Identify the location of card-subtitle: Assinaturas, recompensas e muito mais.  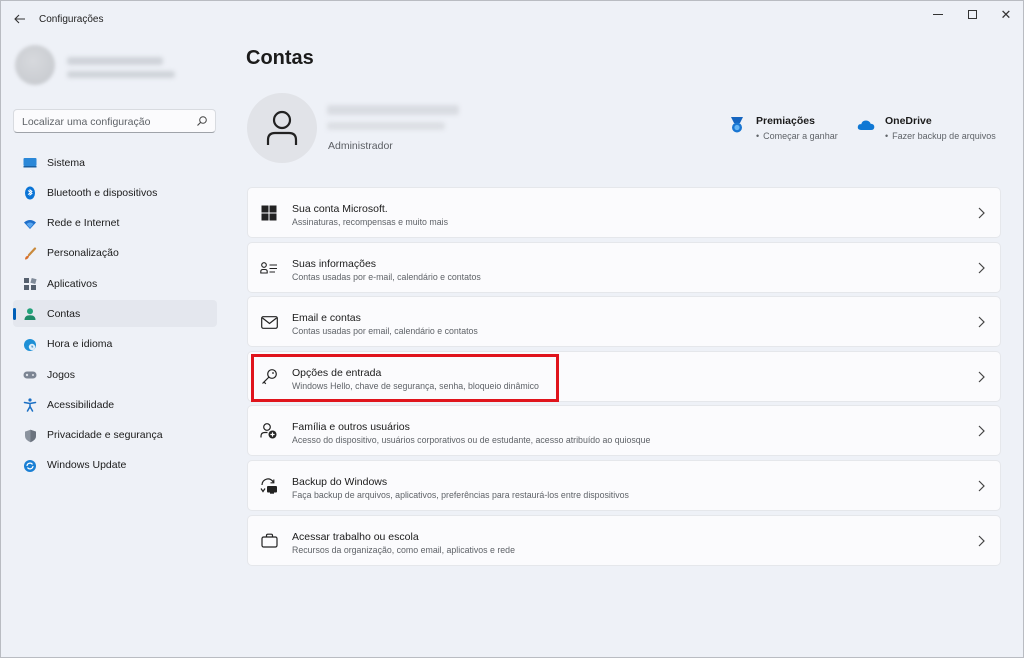
(370, 222).